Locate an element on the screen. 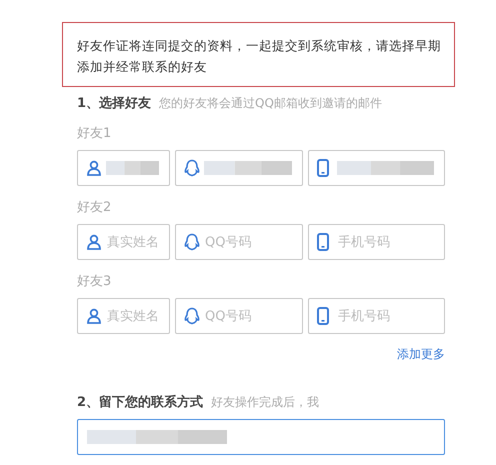  add-more-link: 添加更多 is located at coordinates (261, 354).